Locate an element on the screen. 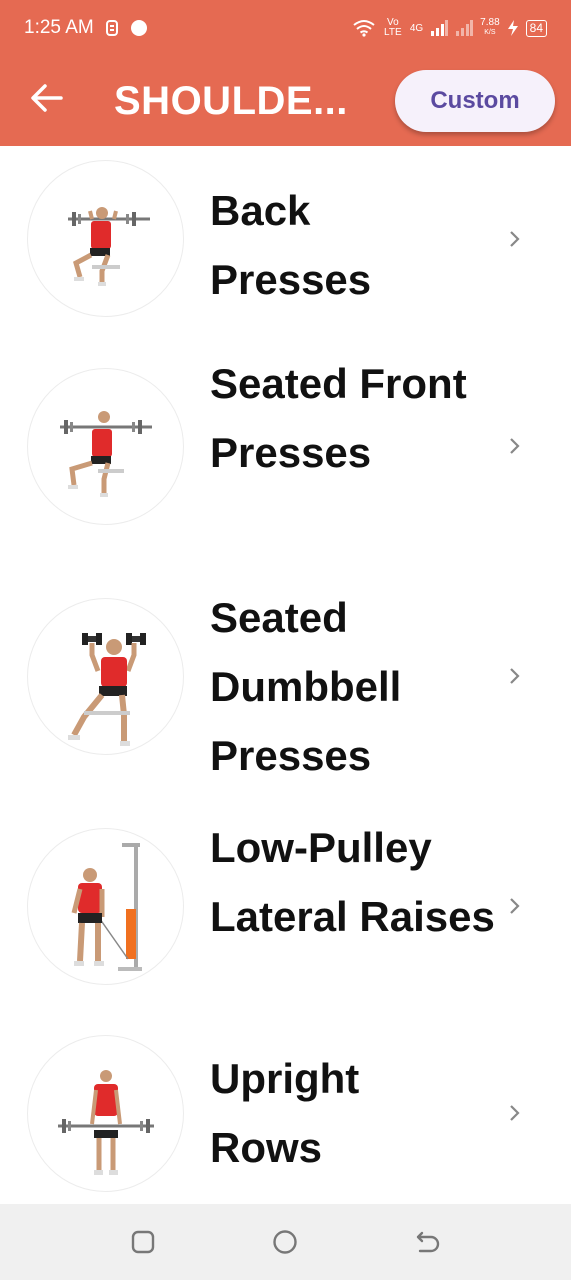 The height and width of the screenshot is (1280, 571). volte-indicator: Vo LTE is located at coordinates (393, 27).